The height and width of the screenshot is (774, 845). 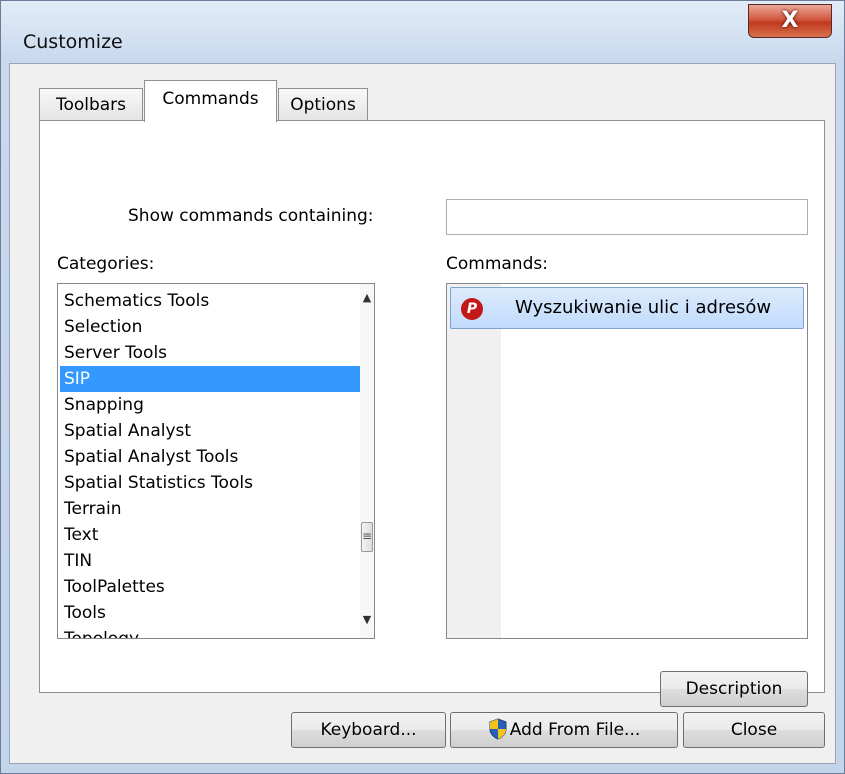 I want to click on commands-label: Commands:, so click(x=497, y=264).